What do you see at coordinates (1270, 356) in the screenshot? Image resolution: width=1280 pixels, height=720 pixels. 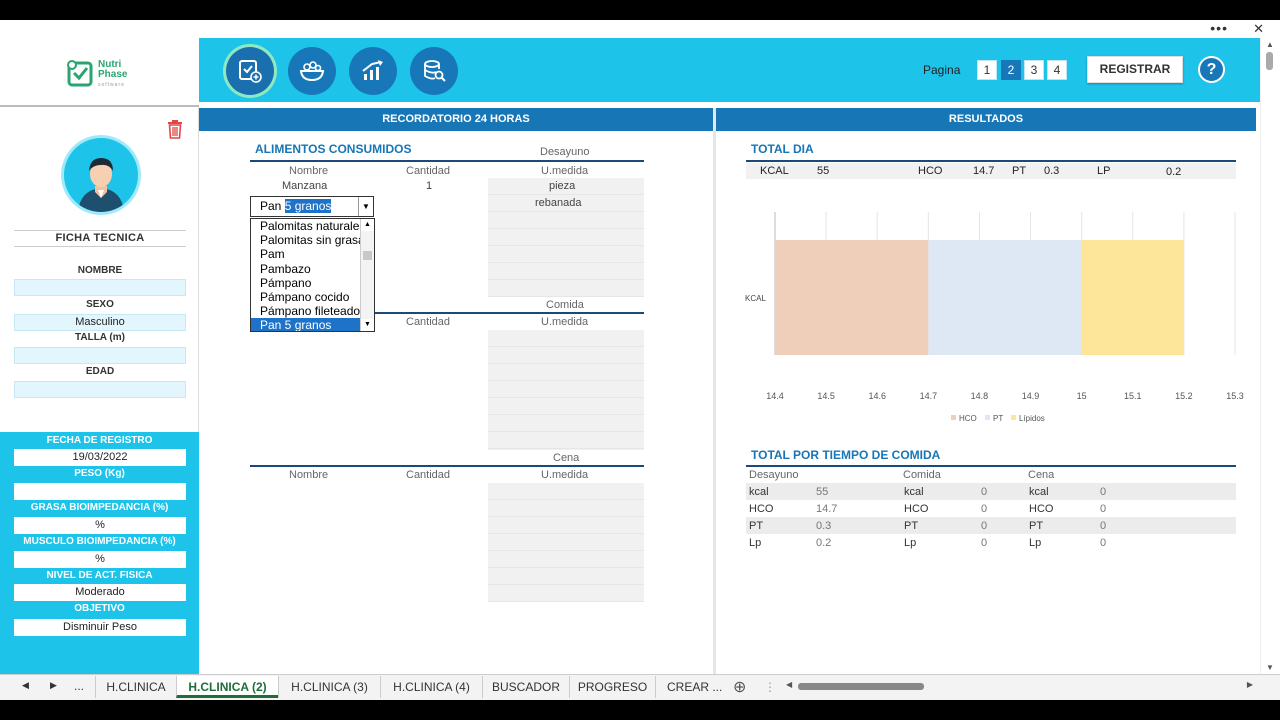 I see `vertical-scrollbar: ▲ ▼` at bounding box center [1270, 356].